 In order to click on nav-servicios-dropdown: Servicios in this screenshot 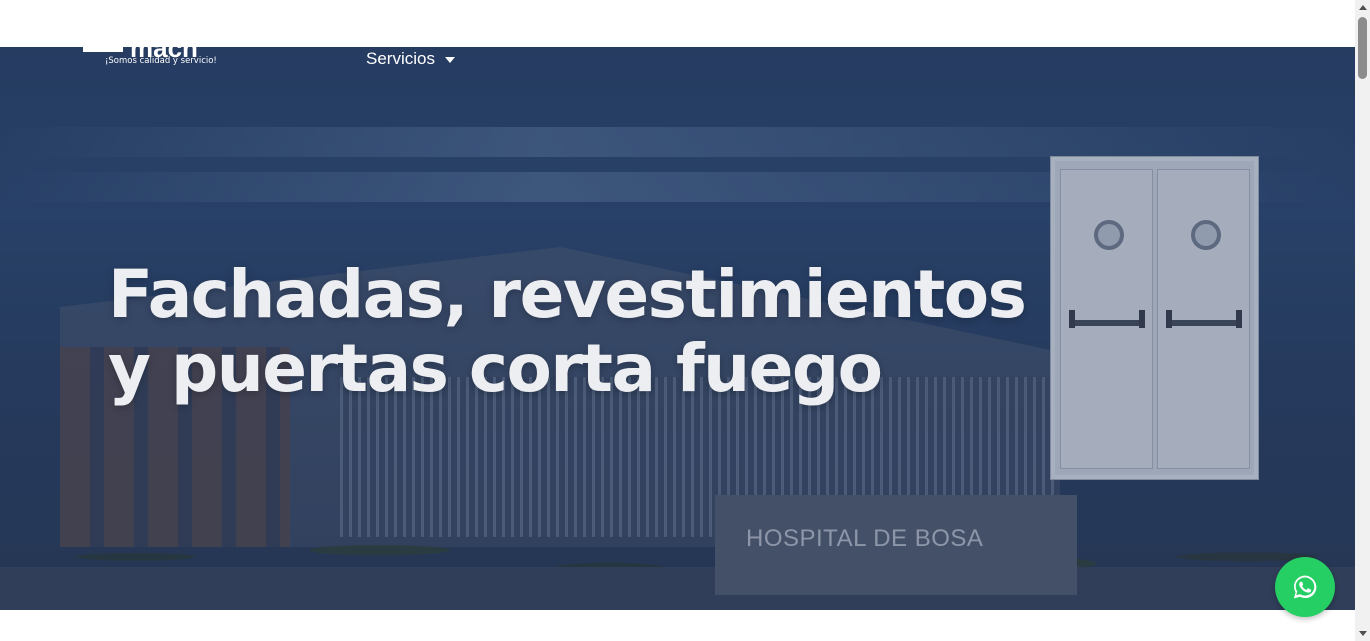, I will do `click(410, 59)`.